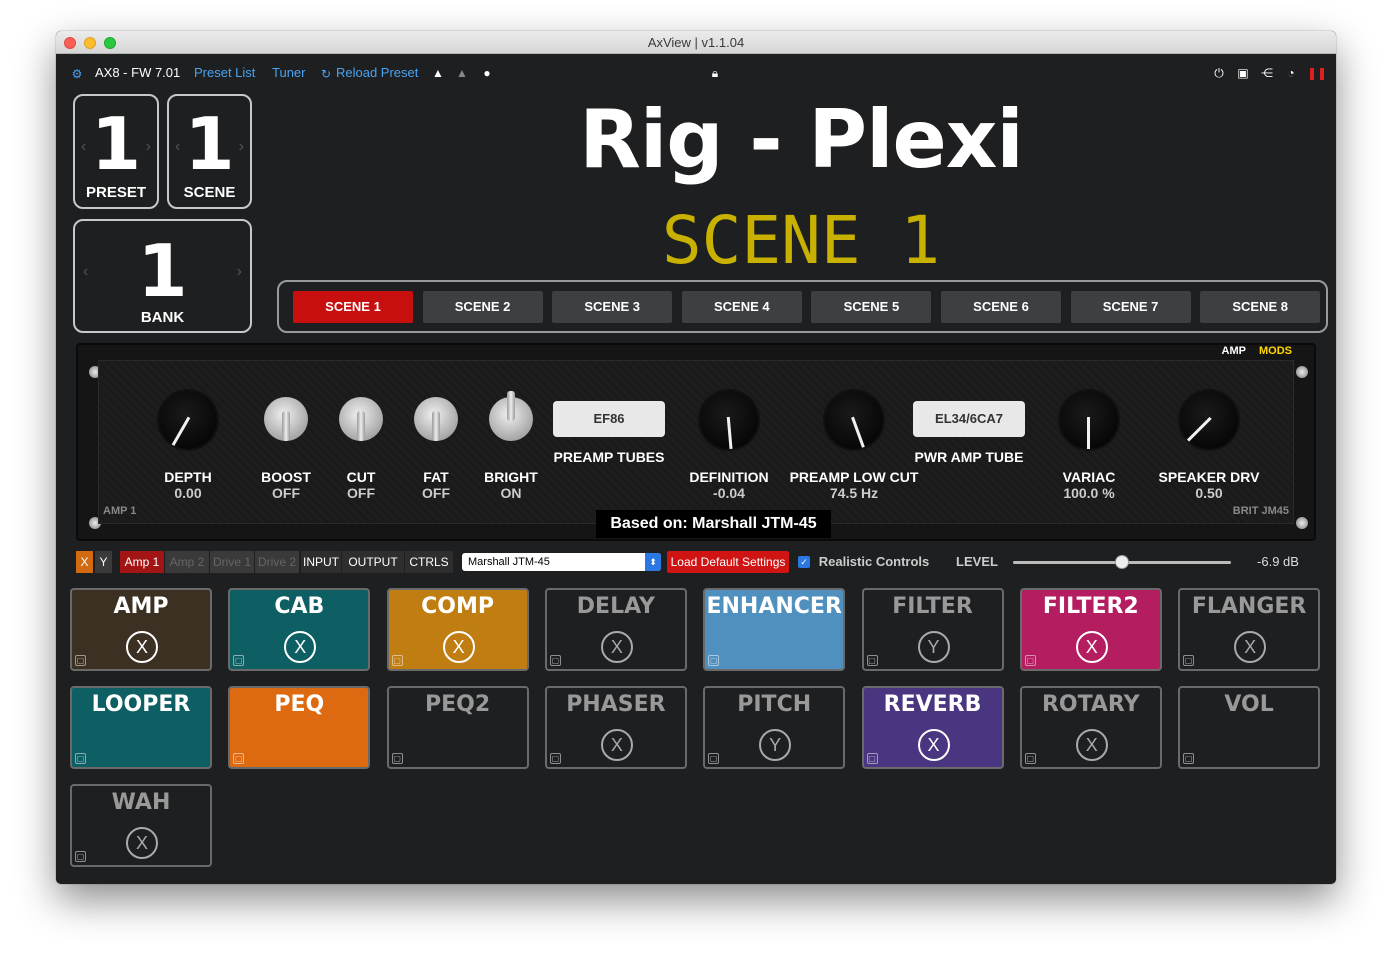  I want to click on depth-knob, so click(188, 420).